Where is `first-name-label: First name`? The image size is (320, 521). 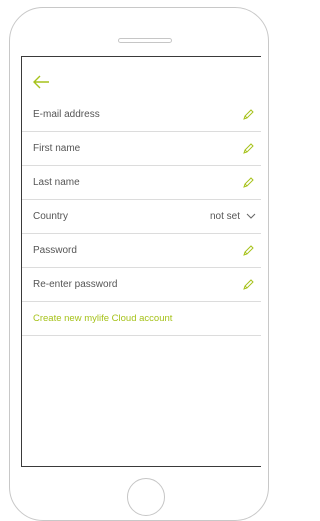 first-name-label: First name is located at coordinates (57, 148).